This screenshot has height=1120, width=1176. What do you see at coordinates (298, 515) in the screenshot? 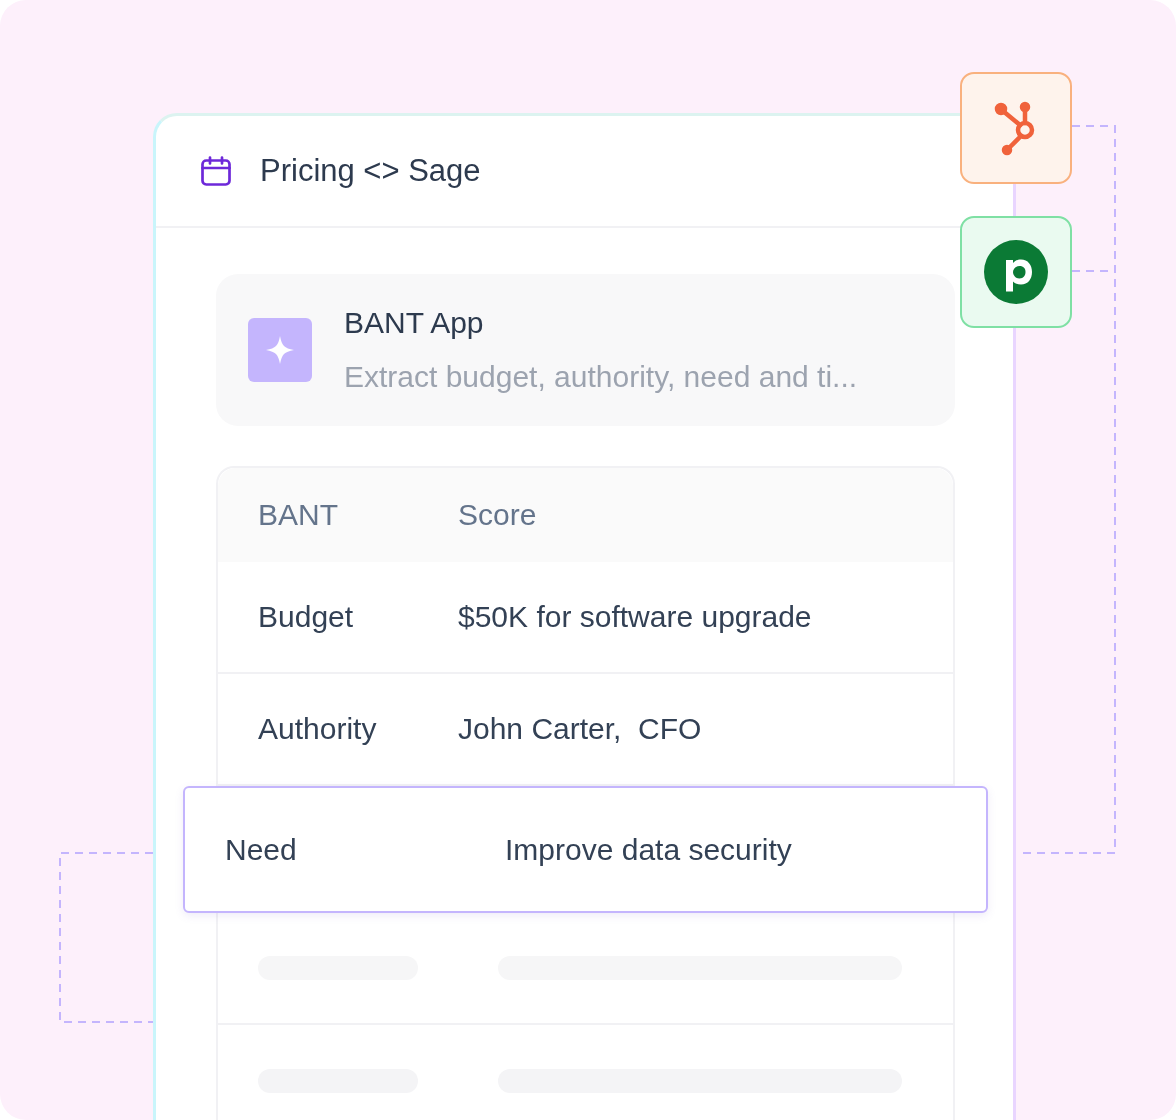
I see `column-header: BANT` at bounding box center [298, 515].